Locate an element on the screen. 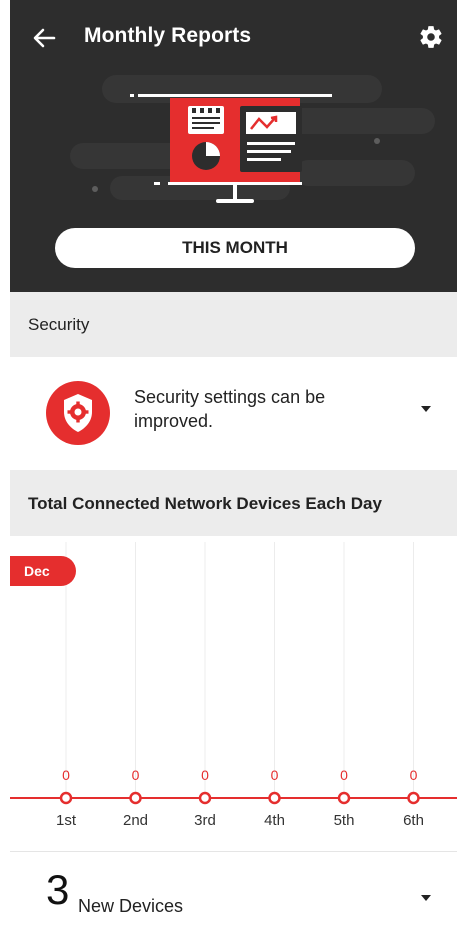  security-message: Security settings can be improved. is located at coordinates (230, 409).